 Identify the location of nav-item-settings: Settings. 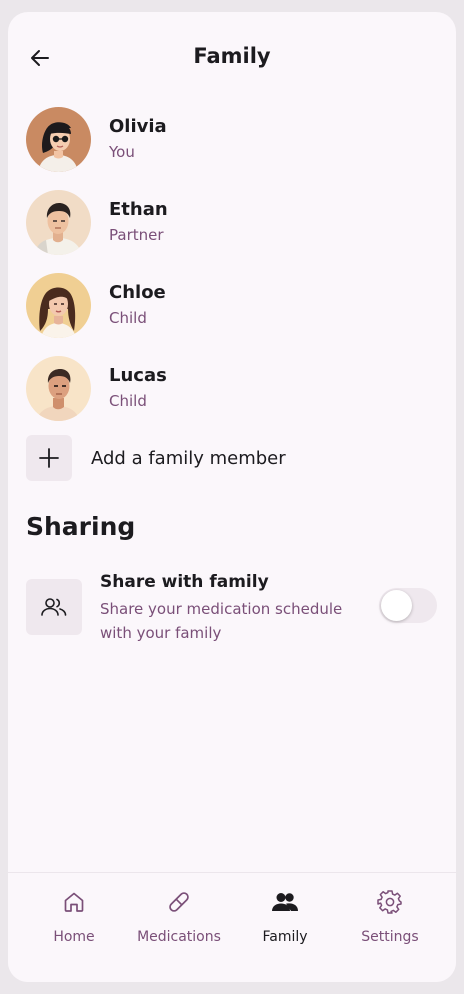
(390, 923).